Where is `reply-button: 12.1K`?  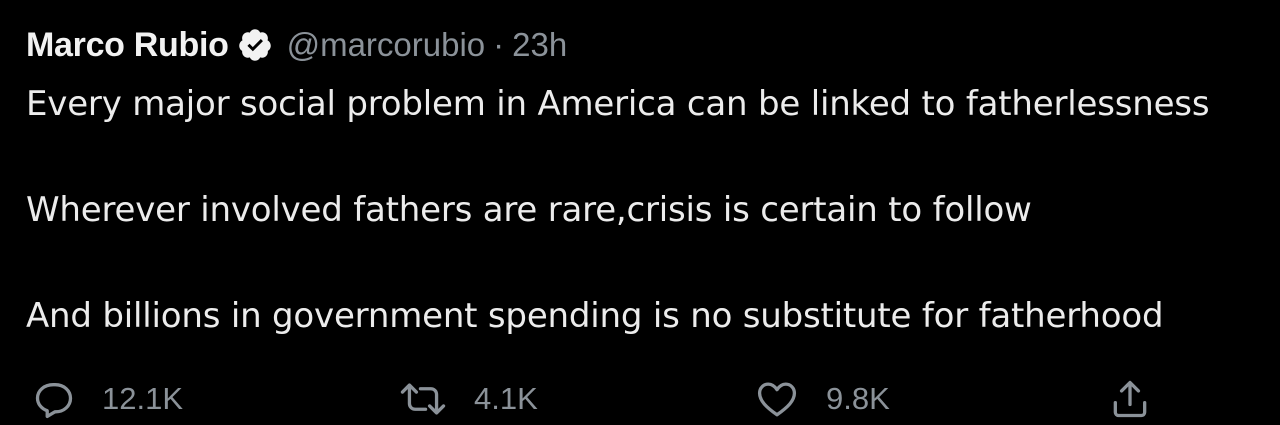 reply-button: 12.1K is located at coordinates (107, 399).